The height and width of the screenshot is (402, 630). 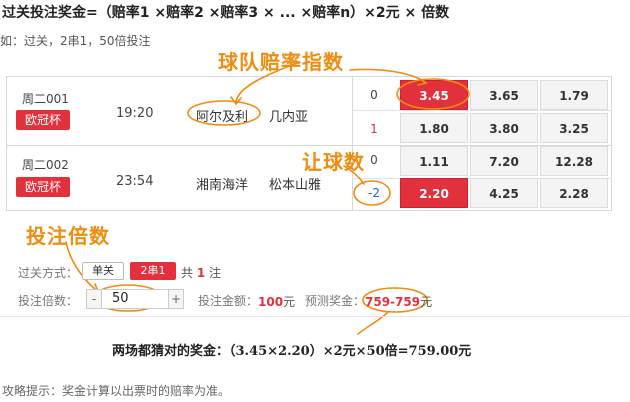 What do you see at coordinates (335, 301) in the screenshot?
I see `predicted-prize-label: 预测奖金：` at bounding box center [335, 301].